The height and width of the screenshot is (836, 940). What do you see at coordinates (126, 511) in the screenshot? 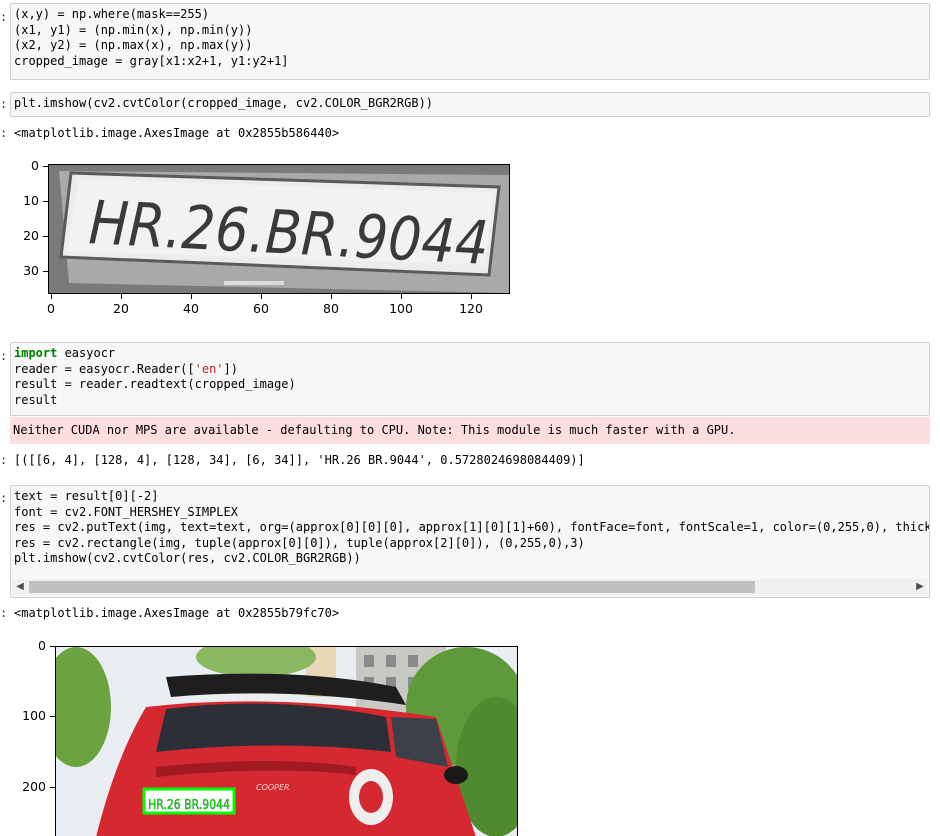
I see `code-line: font = cv2.FONT_HERSHEY_SIMPLEX` at bounding box center [126, 511].